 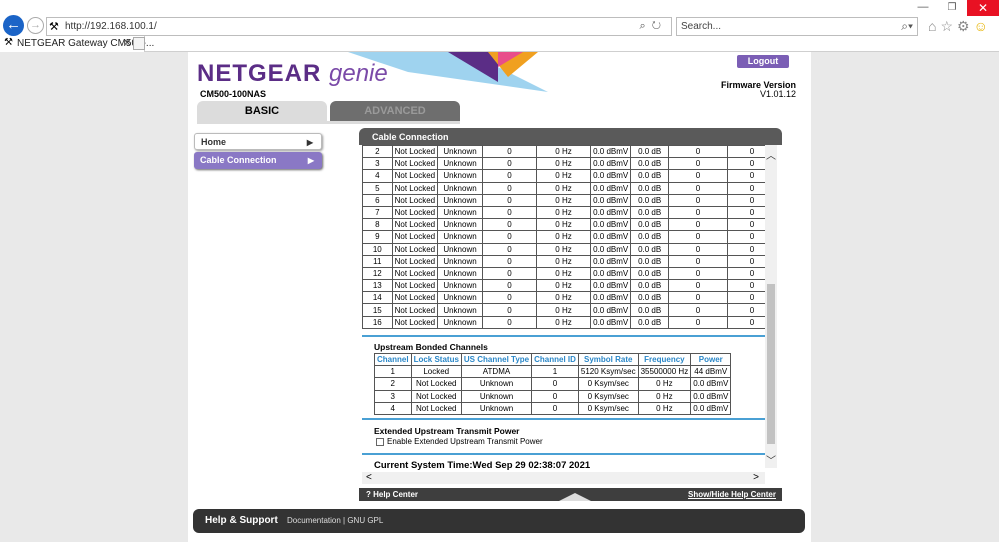 I want to click on help-support-links: Documentation | GNU GPL, so click(x=335, y=520).